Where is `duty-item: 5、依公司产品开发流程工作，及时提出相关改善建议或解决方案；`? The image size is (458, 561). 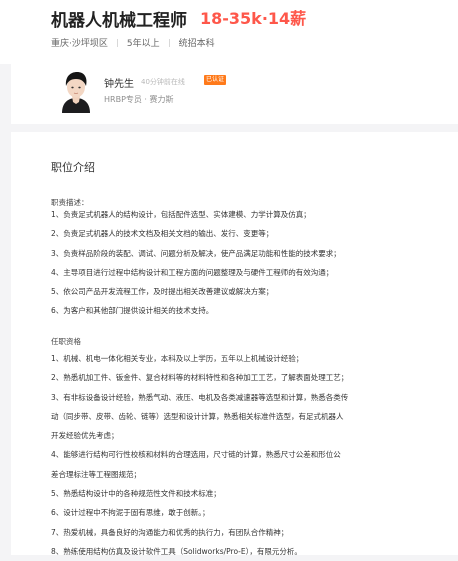 duty-item: 5、依公司产品开发流程工作，及时提出相关改善建议或解决方案； is located at coordinates (162, 292).